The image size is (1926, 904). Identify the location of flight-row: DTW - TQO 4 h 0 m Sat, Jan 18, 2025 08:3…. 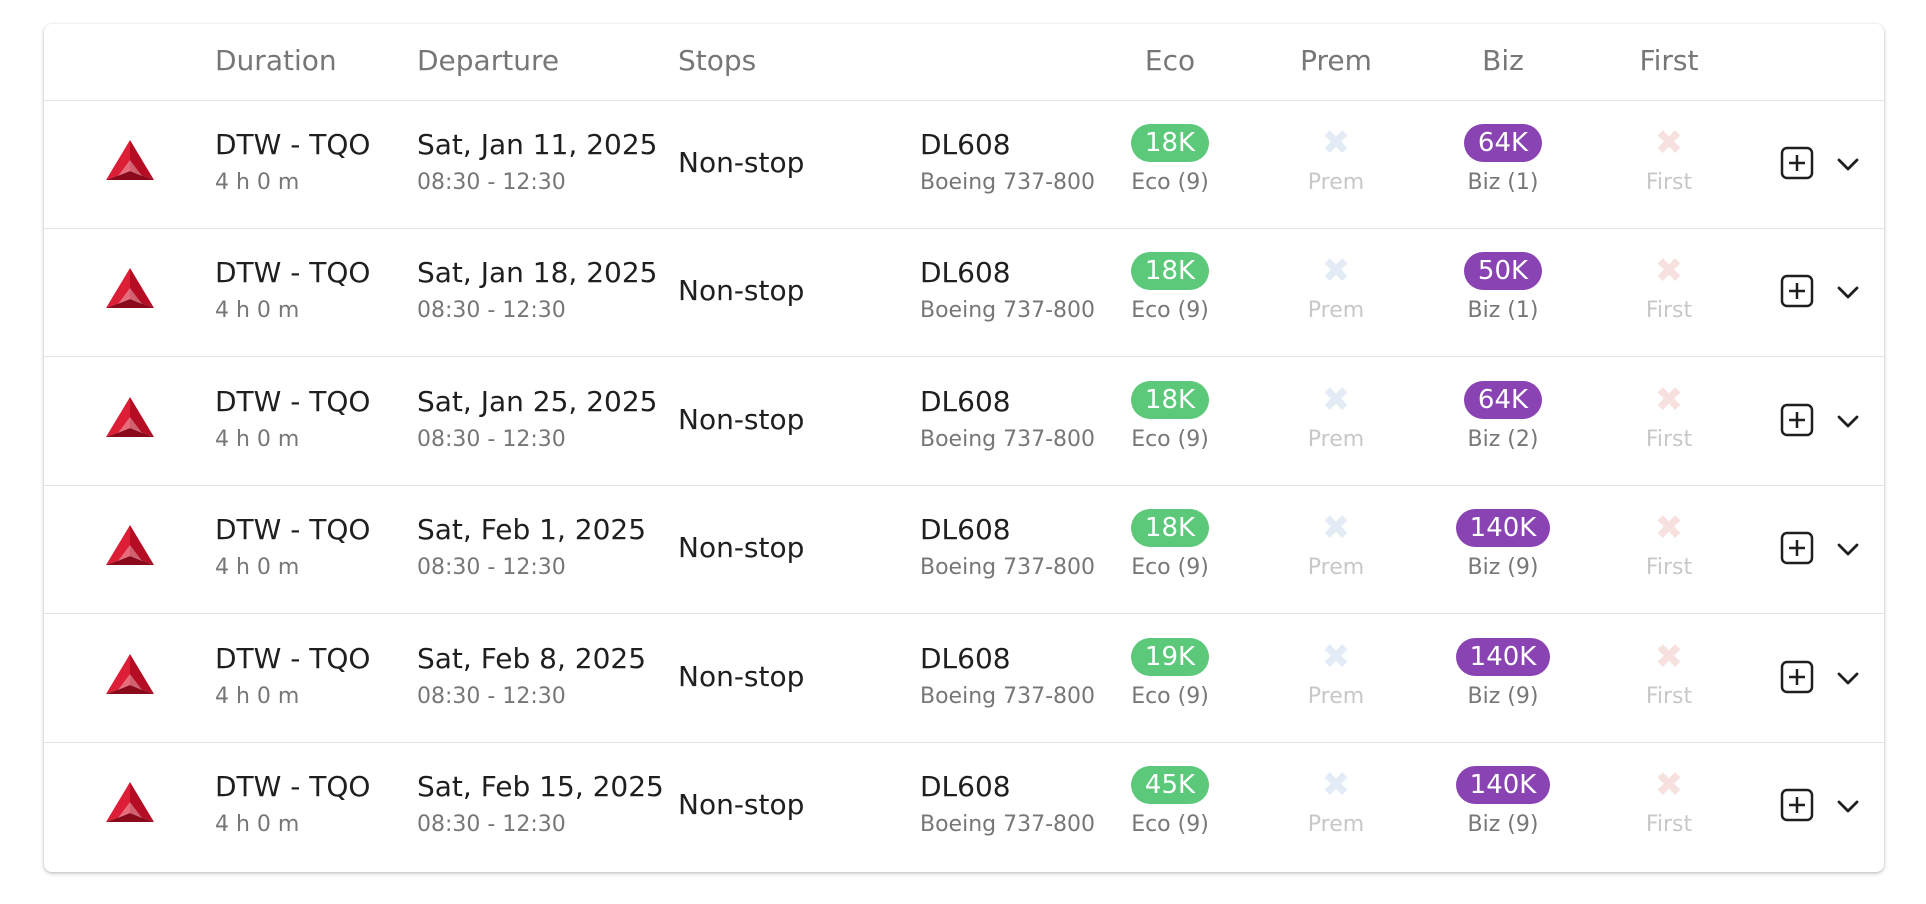
(964, 292).